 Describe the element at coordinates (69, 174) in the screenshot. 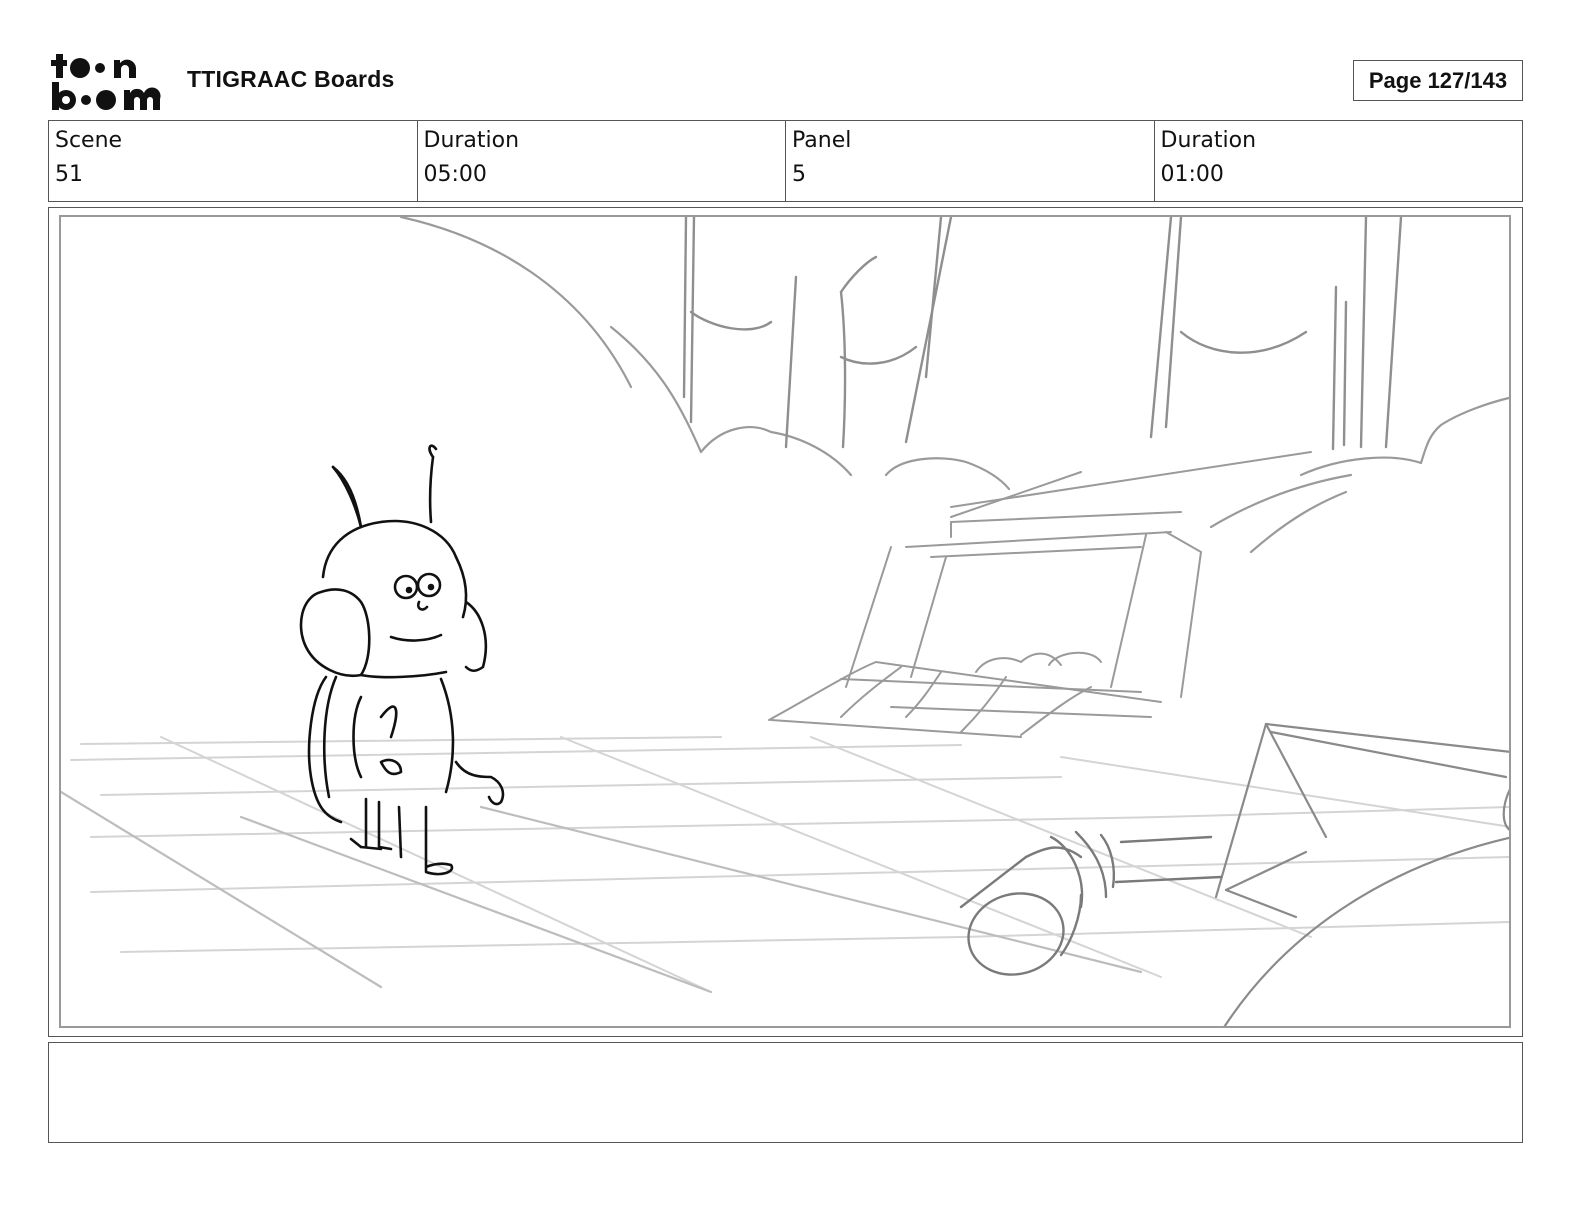

I see `scene-value: 51` at that location.